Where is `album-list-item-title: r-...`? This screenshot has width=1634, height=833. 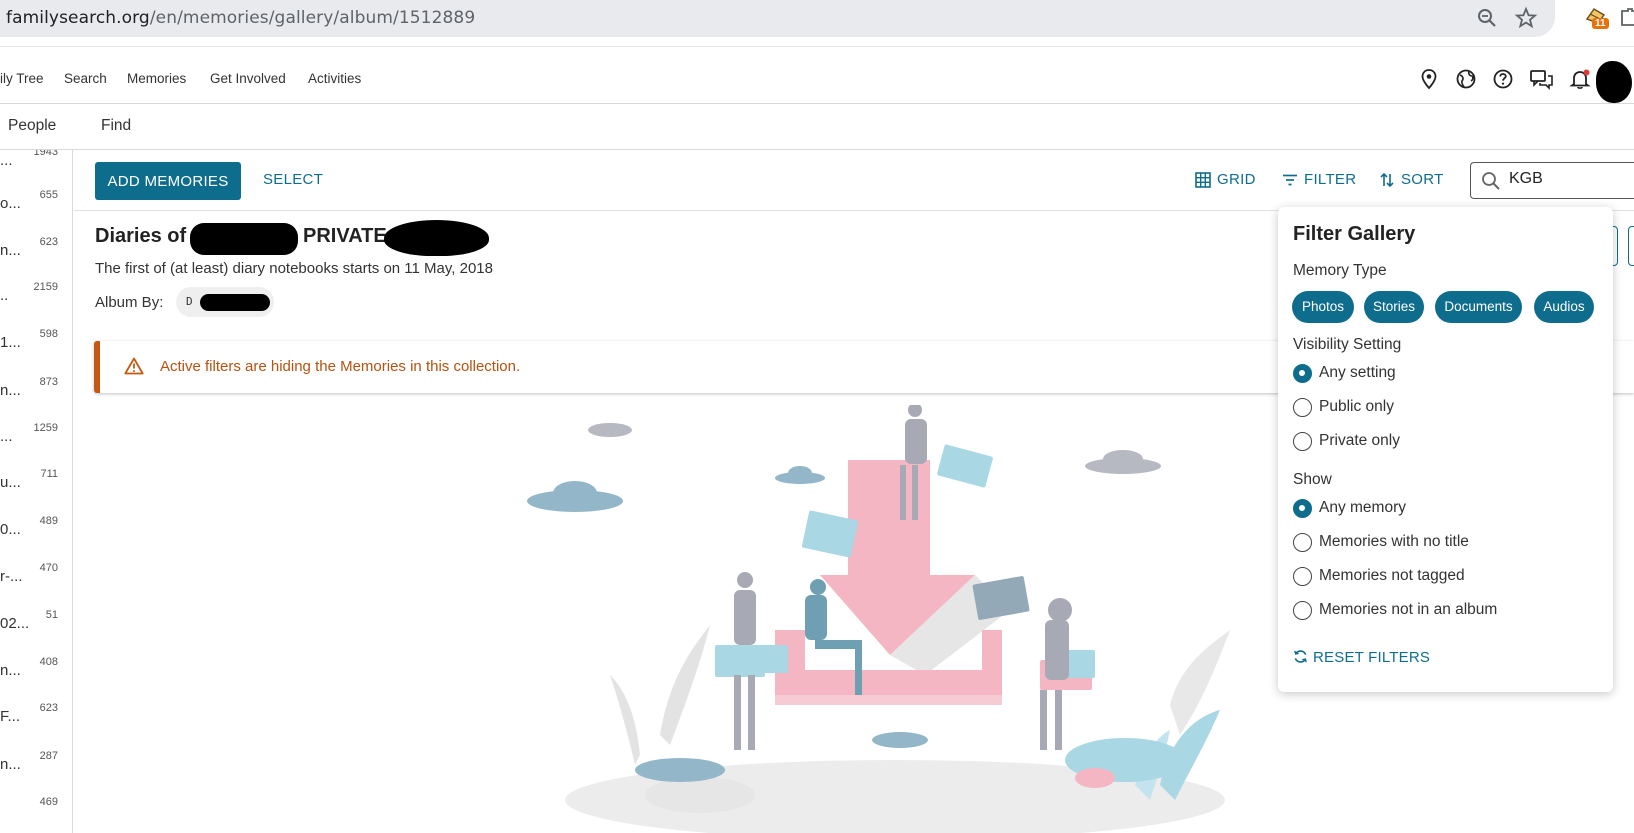 album-list-item-title: r-... is located at coordinates (11, 576).